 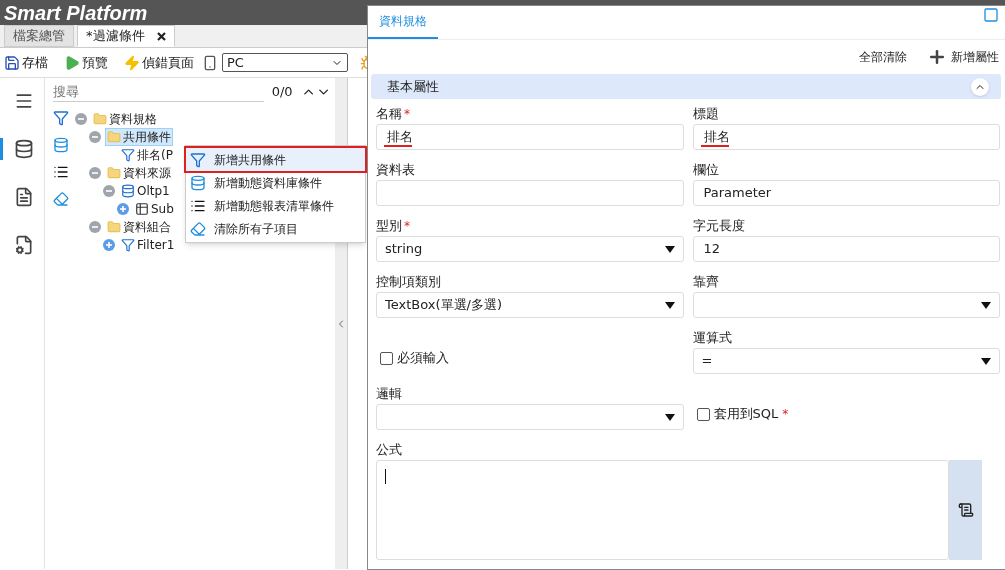 What do you see at coordinates (705, 282) in the screenshot?
I see `field-label: 靠齊` at bounding box center [705, 282].